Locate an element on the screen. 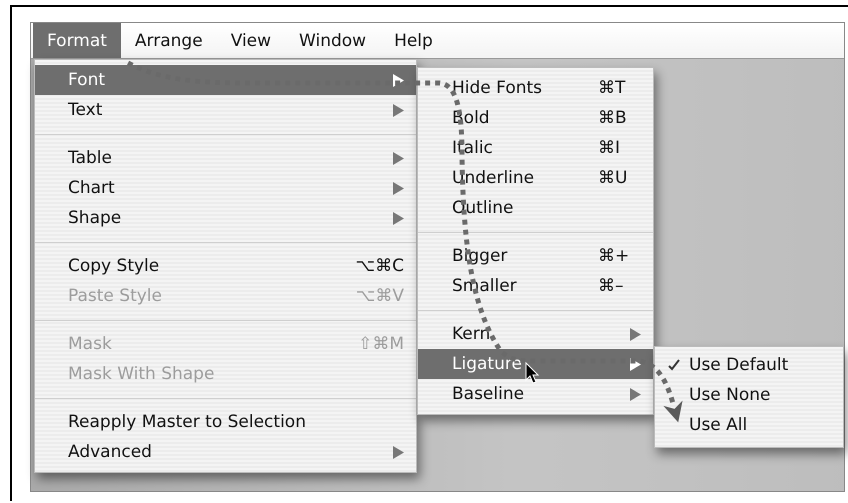 This screenshot has height=503, width=848. shortcut-label: ⌘T is located at coordinates (612, 88).